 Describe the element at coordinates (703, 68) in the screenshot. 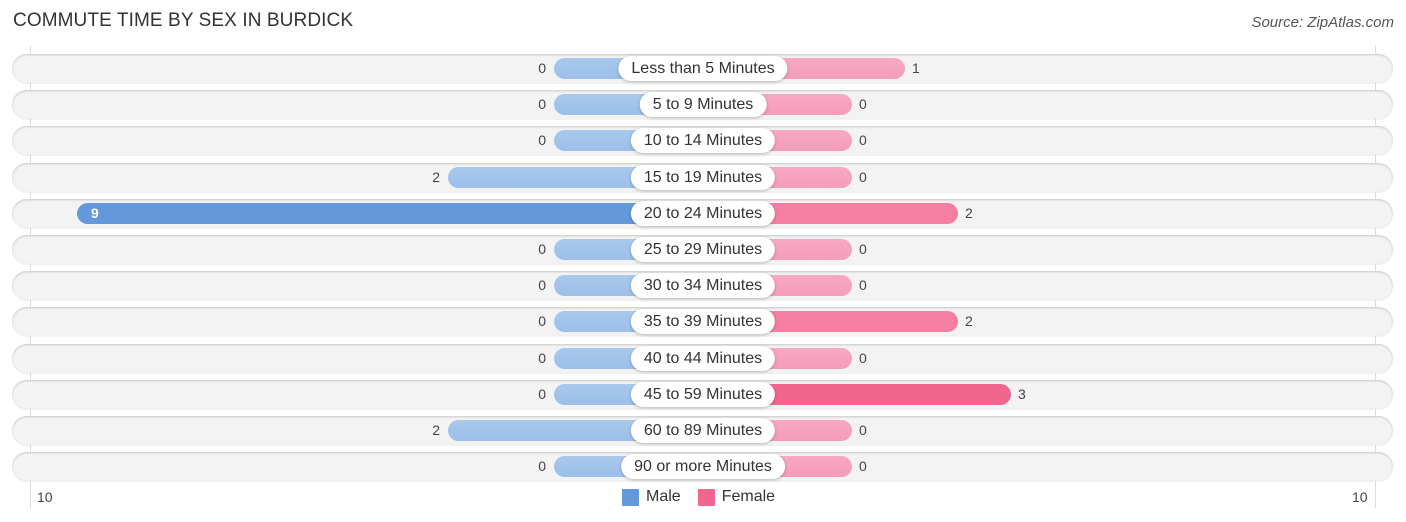

I see `category-label: Less than 5 Minutes` at that location.